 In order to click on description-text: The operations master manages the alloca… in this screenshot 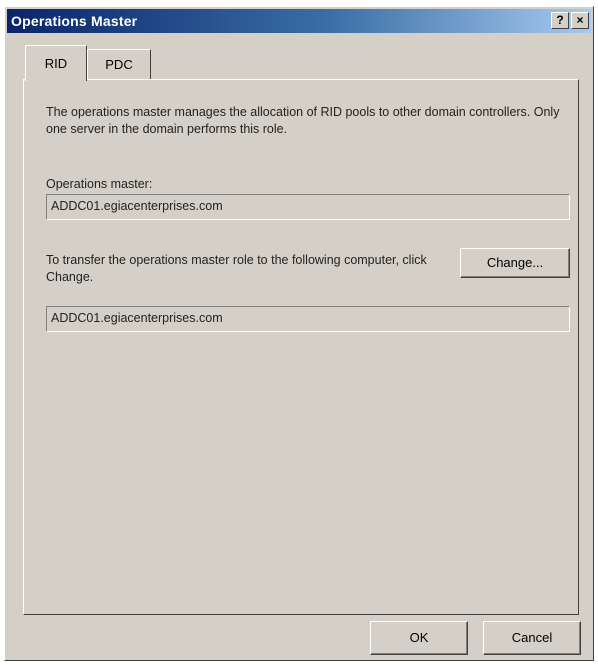, I will do `click(303, 120)`.